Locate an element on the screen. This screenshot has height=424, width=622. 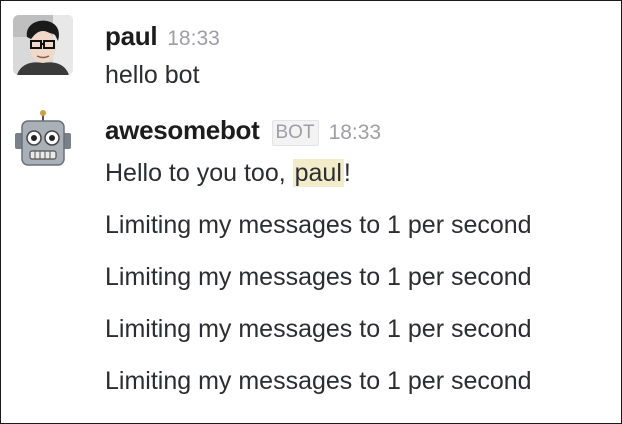
user-avatar is located at coordinates (43, 45).